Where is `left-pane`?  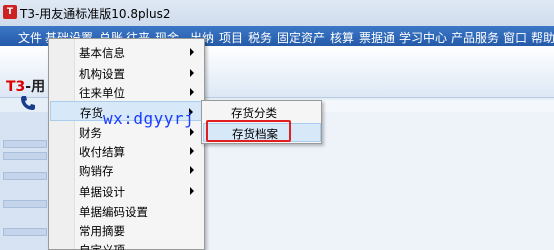 left-pane is located at coordinates (25, 181).